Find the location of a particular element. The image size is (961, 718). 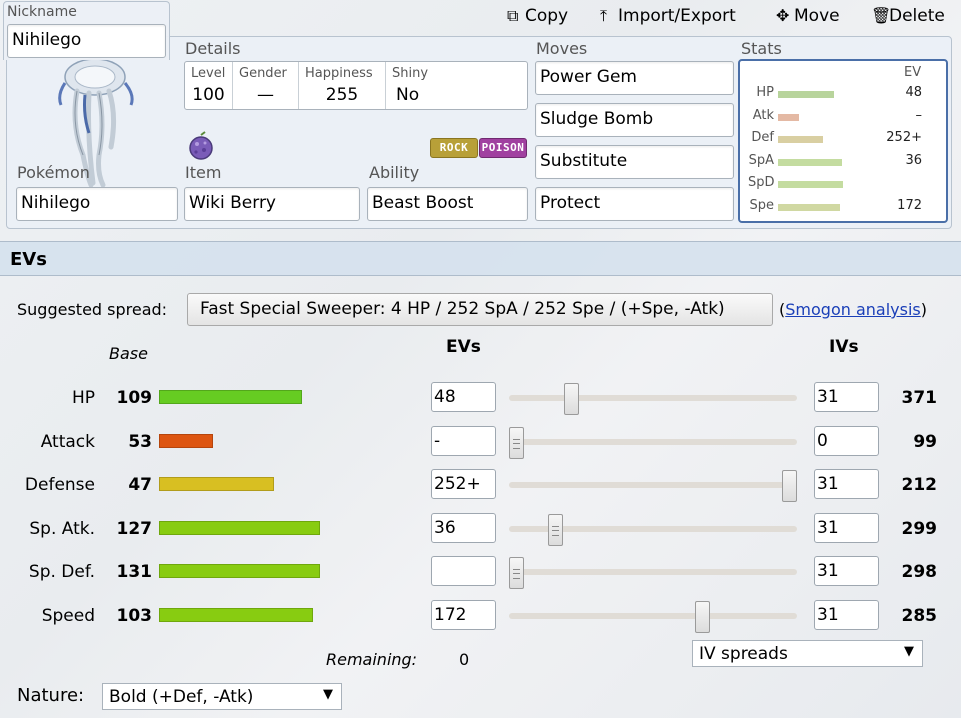

move-input-3: Substitute is located at coordinates (634, 162).